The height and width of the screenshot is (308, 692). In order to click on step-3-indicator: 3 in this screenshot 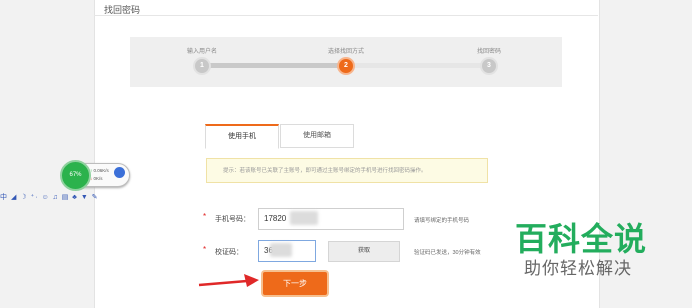, I will do `click(489, 66)`.